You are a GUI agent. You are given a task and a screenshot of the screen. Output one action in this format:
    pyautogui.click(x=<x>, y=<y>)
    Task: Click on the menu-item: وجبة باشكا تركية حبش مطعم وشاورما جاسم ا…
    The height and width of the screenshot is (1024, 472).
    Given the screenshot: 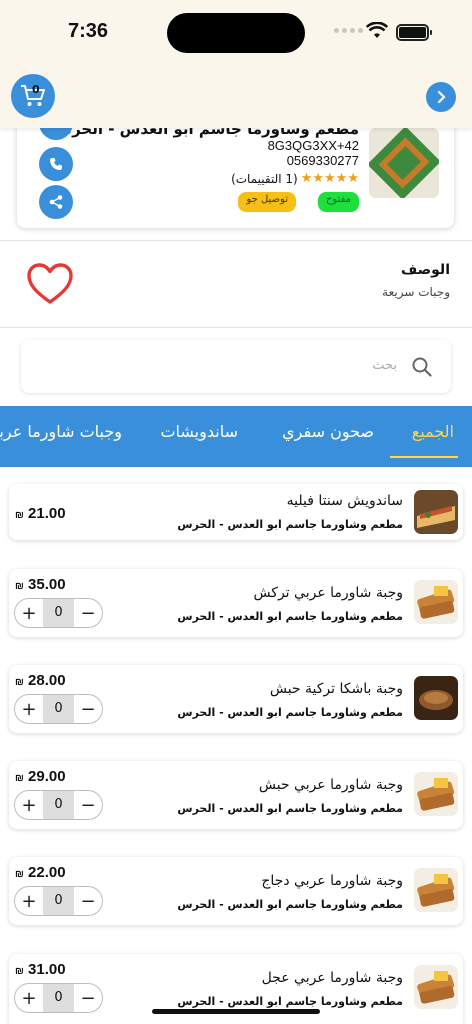 What is the action you would take?
    pyautogui.click(x=236, y=699)
    